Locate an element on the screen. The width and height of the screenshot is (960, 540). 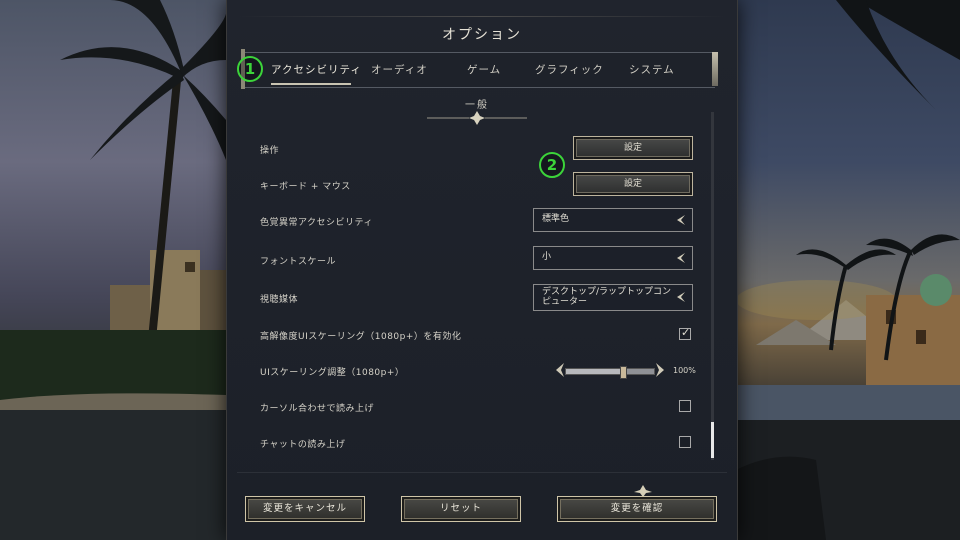
color-blind-value: 標準色 is located at coordinates (556, 219).